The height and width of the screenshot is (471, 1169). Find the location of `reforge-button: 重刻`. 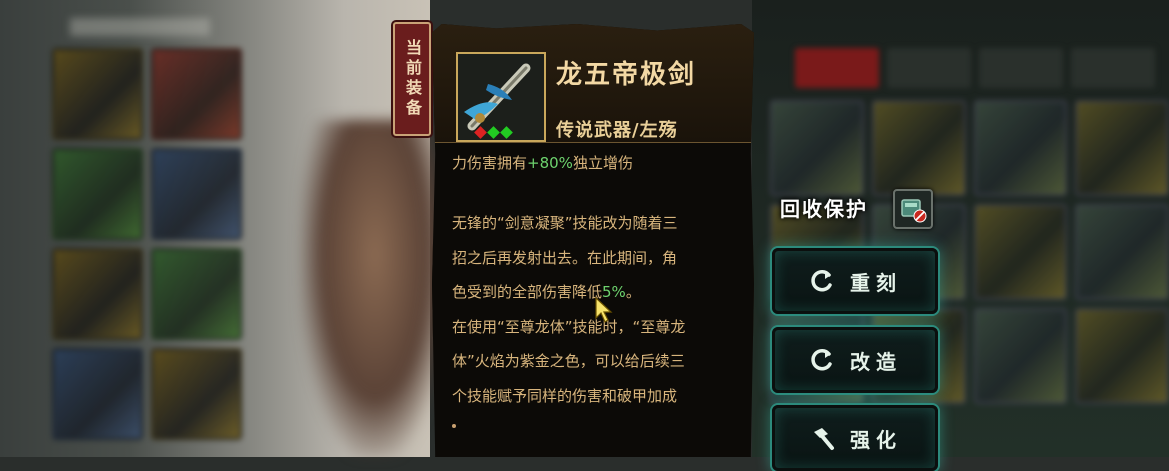

reforge-button: 重刻 is located at coordinates (855, 281).